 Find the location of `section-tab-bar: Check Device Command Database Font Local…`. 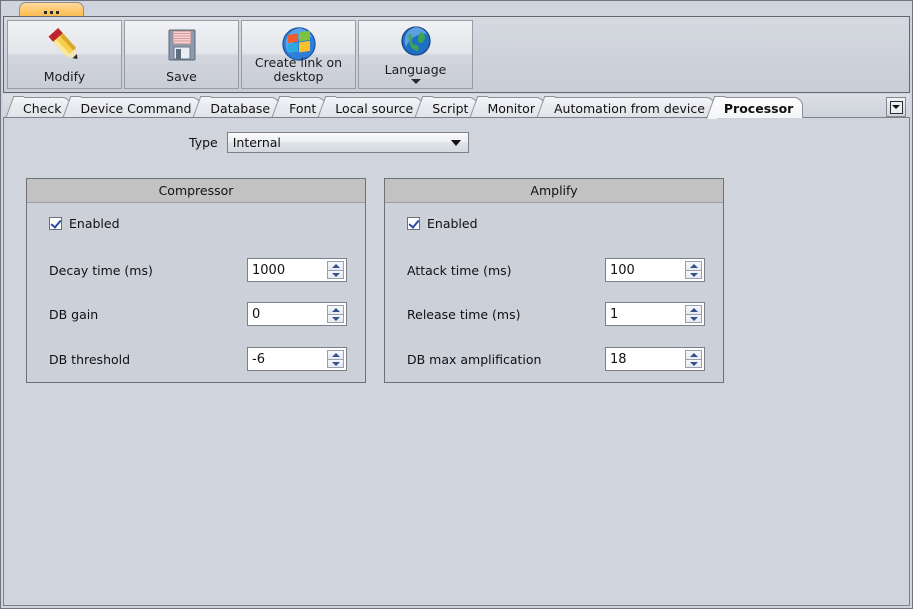

section-tab-bar: Check Device Command Database Font Local… is located at coordinates (456, 106).